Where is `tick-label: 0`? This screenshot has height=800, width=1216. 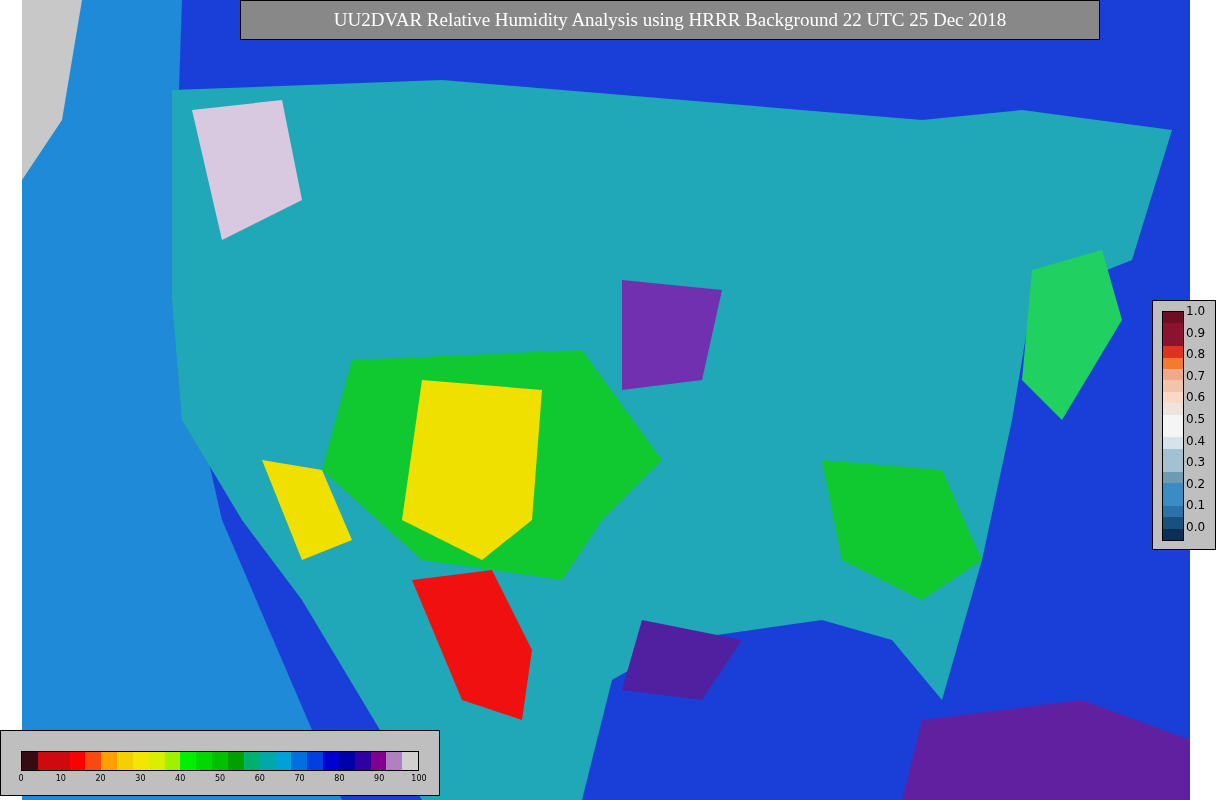 tick-label: 0 is located at coordinates (21, 779).